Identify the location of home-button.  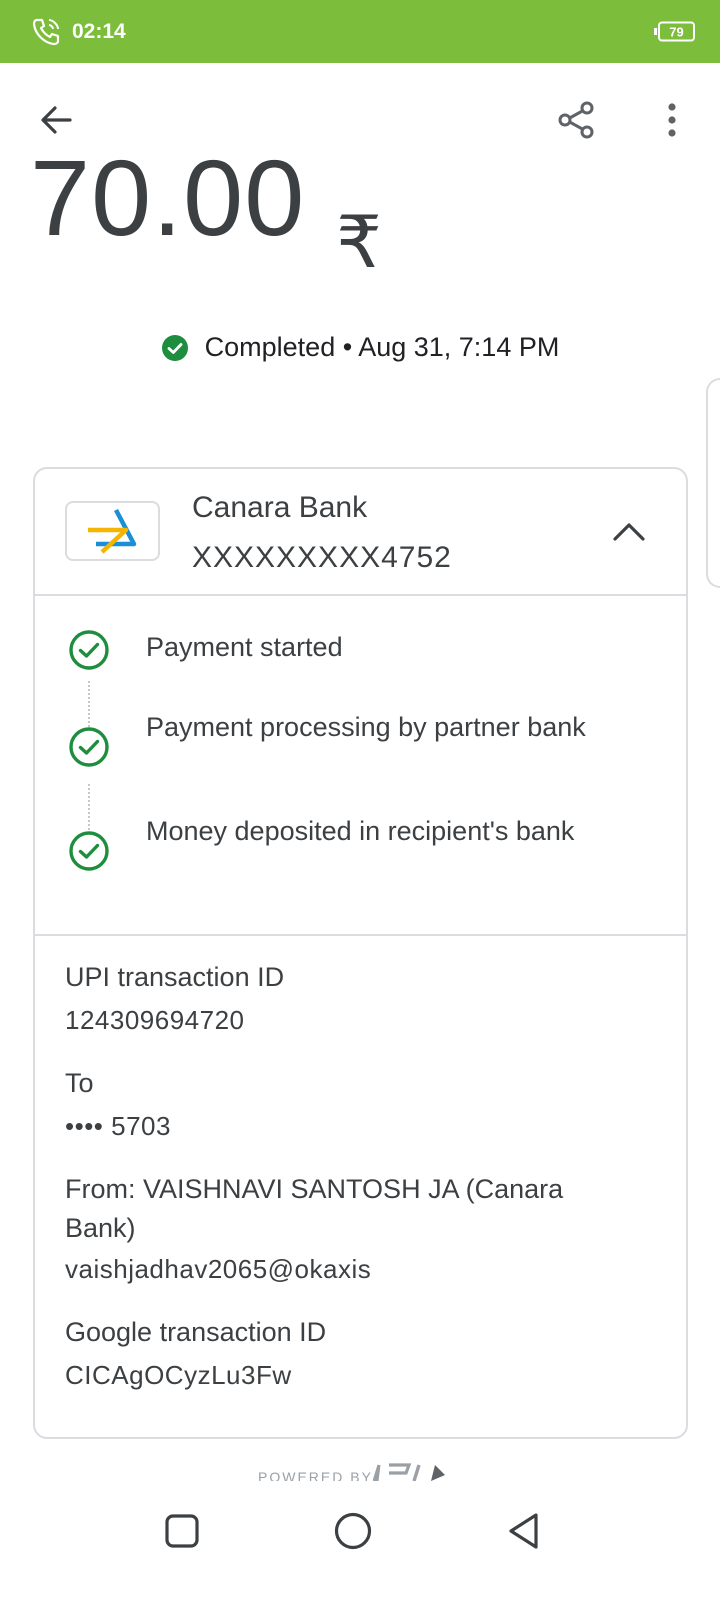
(353, 1531).